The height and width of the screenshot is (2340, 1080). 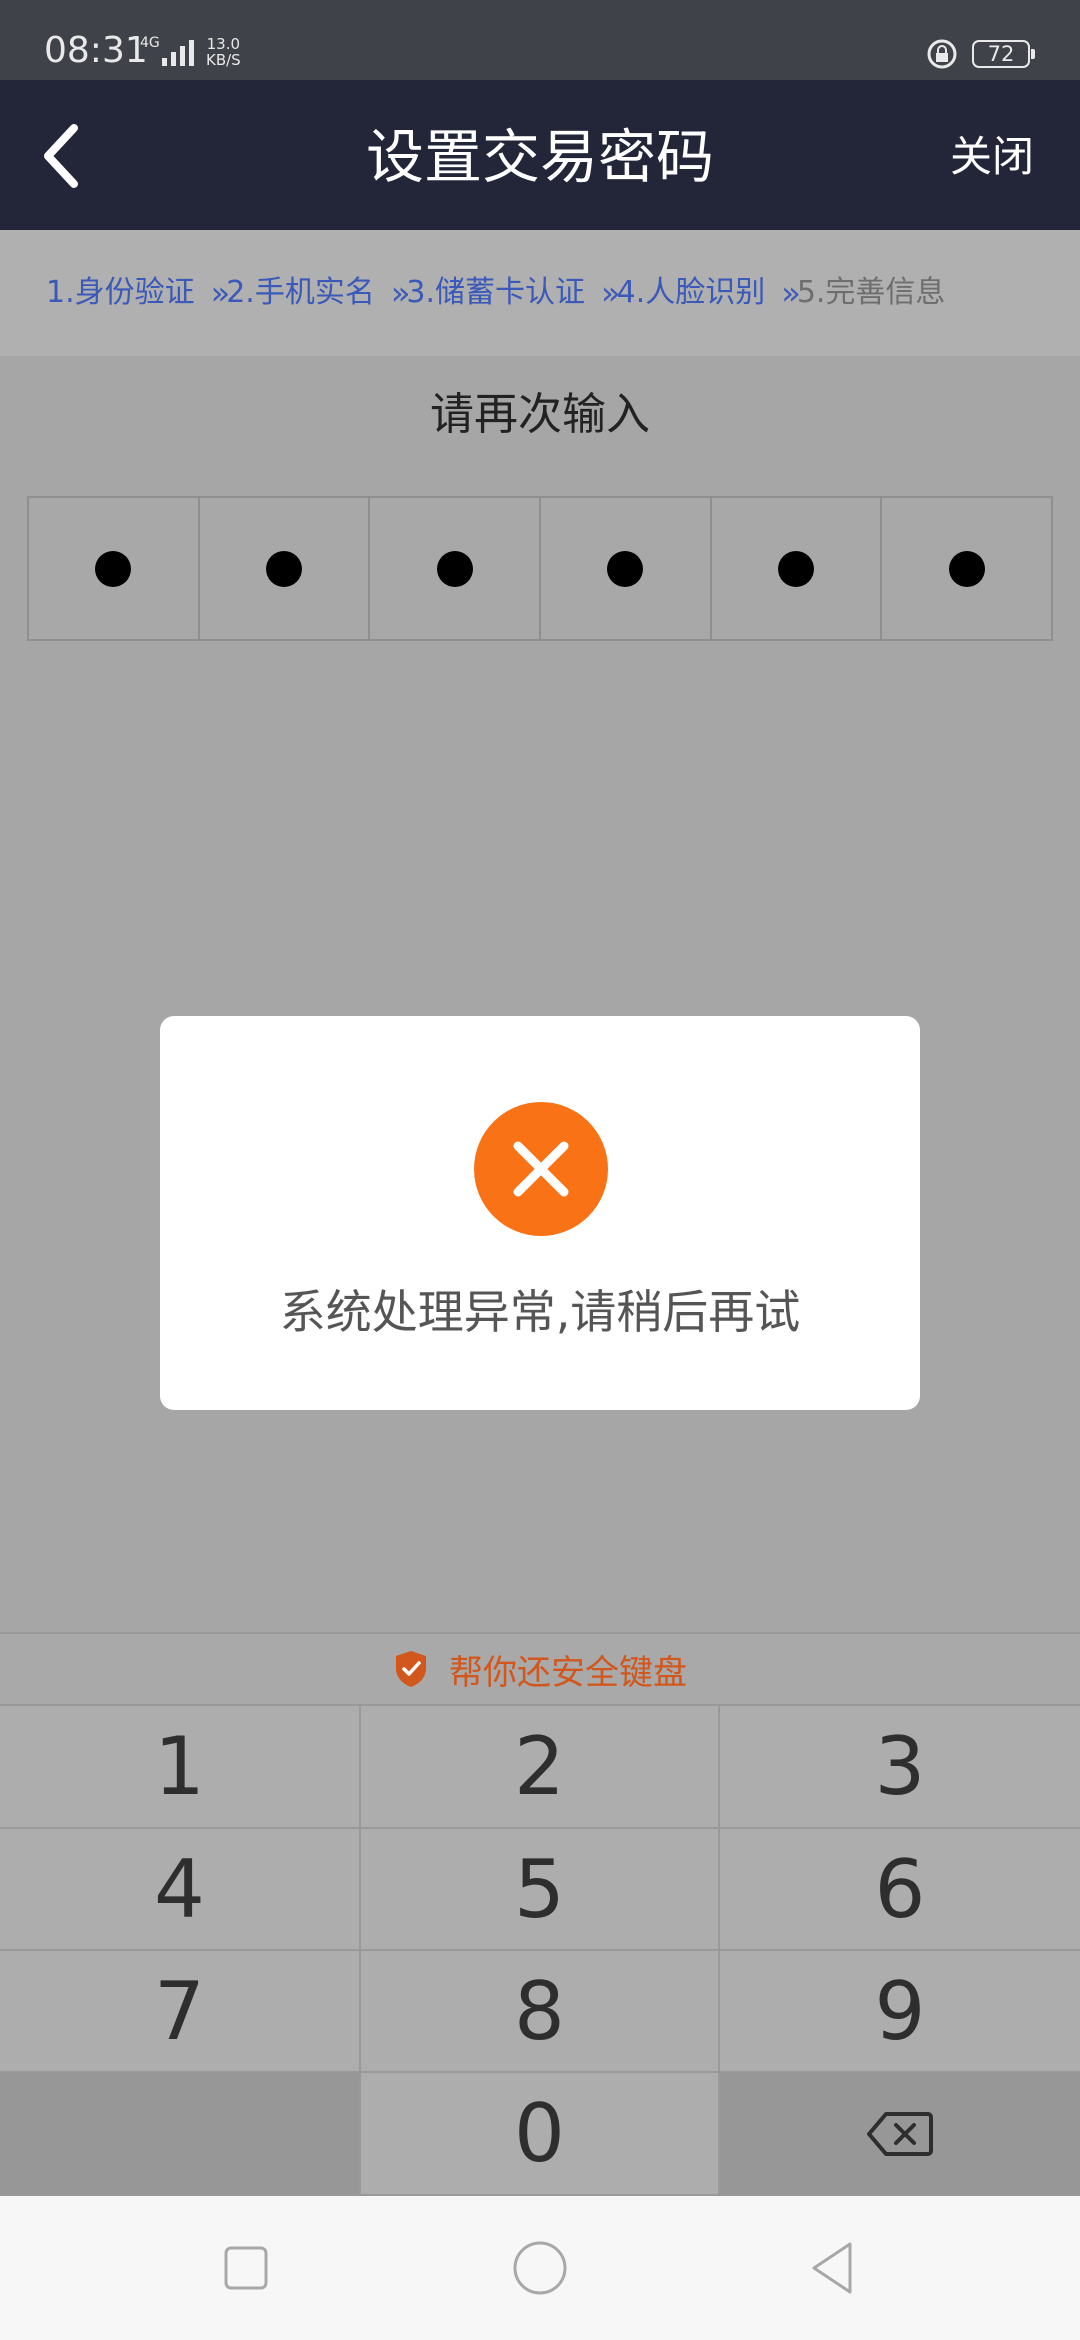 I want to click on status-time: 08:31, so click(x=96, y=50).